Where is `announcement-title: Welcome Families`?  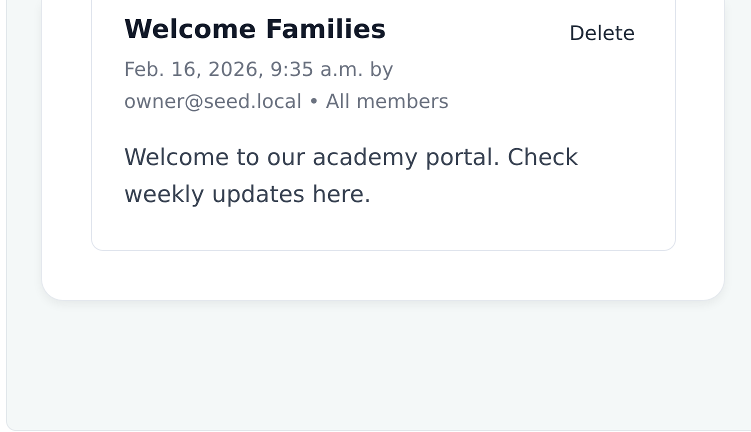
announcement-title: Welcome Families is located at coordinates (255, 30).